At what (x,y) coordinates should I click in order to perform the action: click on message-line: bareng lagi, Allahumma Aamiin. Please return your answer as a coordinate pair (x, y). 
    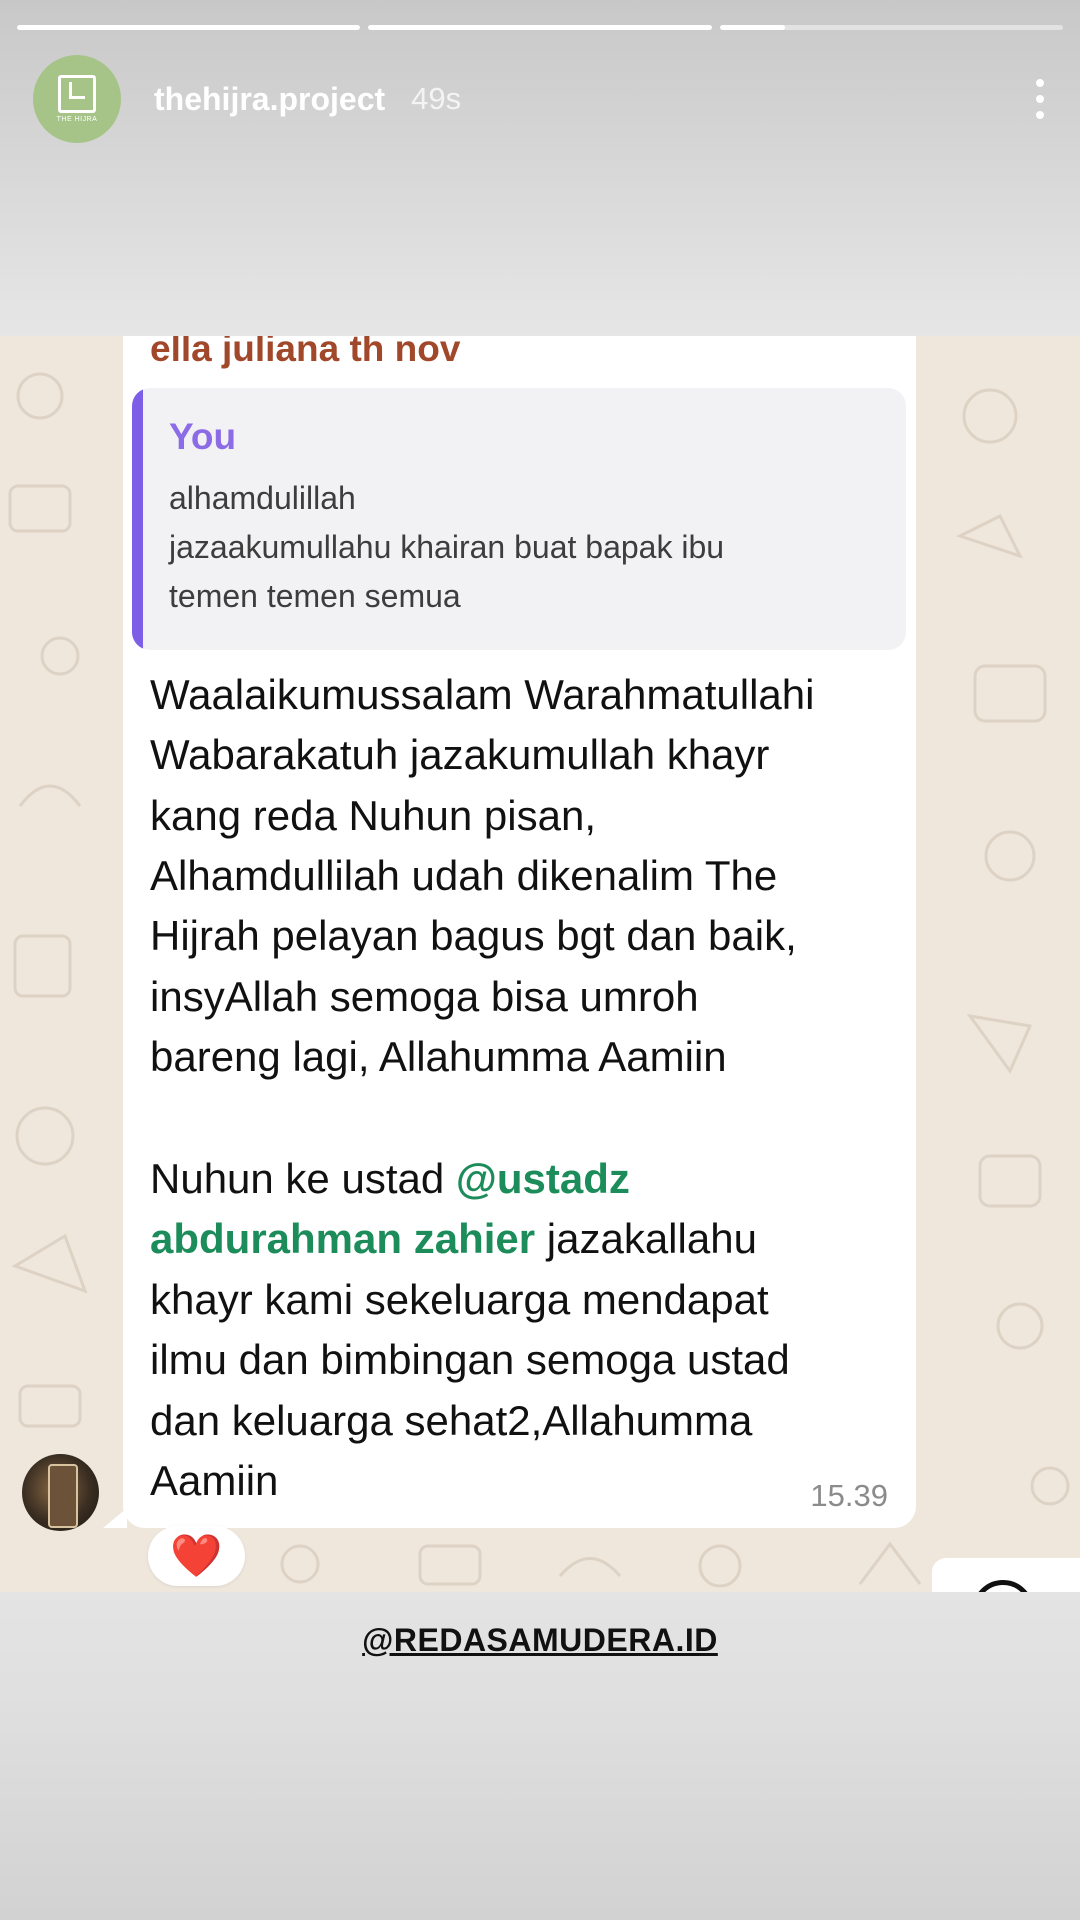
    Looking at the image, I should click on (438, 1056).